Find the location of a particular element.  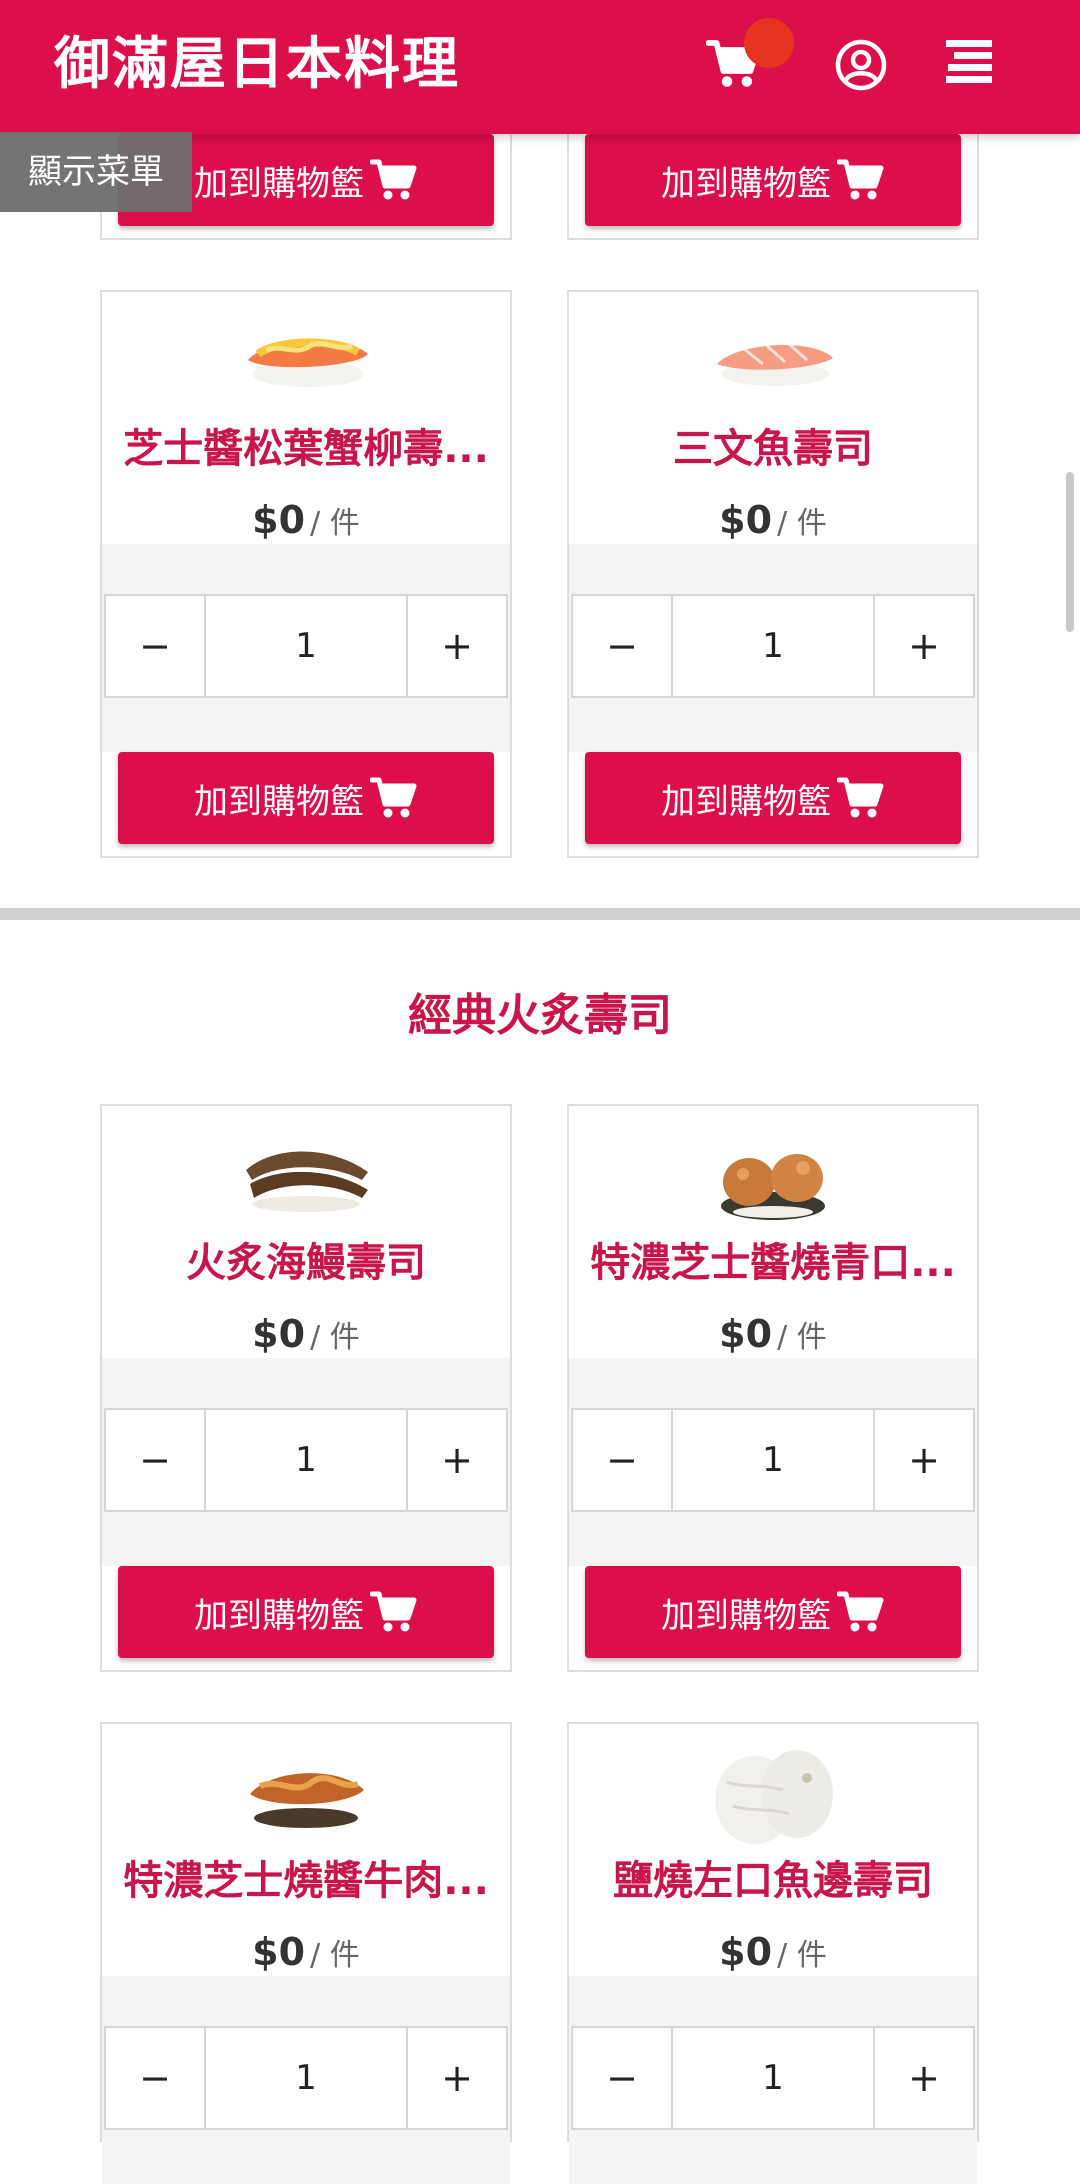

cart-badge is located at coordinates (769, 43).